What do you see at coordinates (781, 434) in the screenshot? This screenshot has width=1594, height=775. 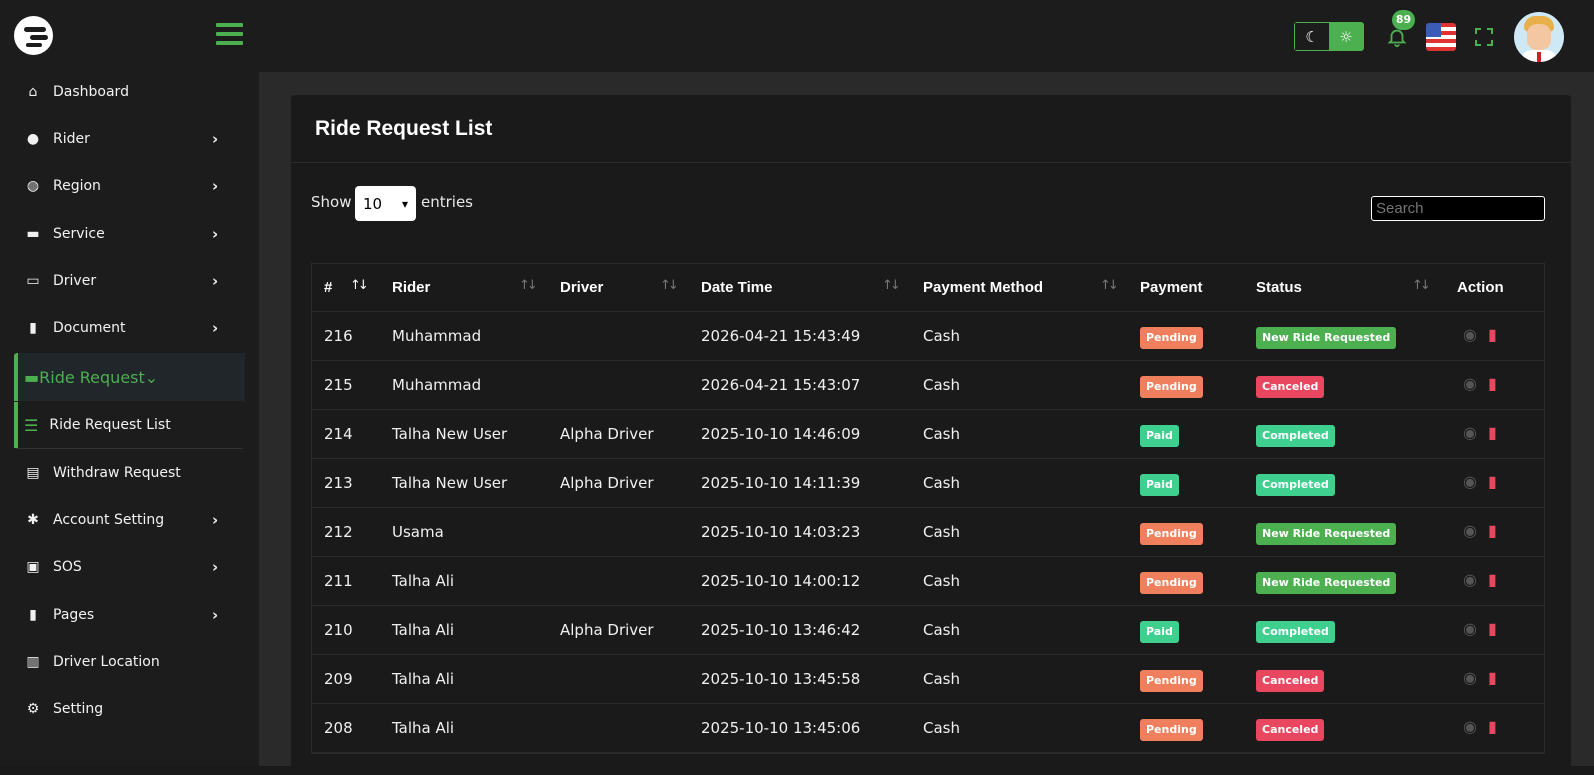 I see `cell-date-time: 2025-10-10 14:46:09` at bounding box center [781, 434].